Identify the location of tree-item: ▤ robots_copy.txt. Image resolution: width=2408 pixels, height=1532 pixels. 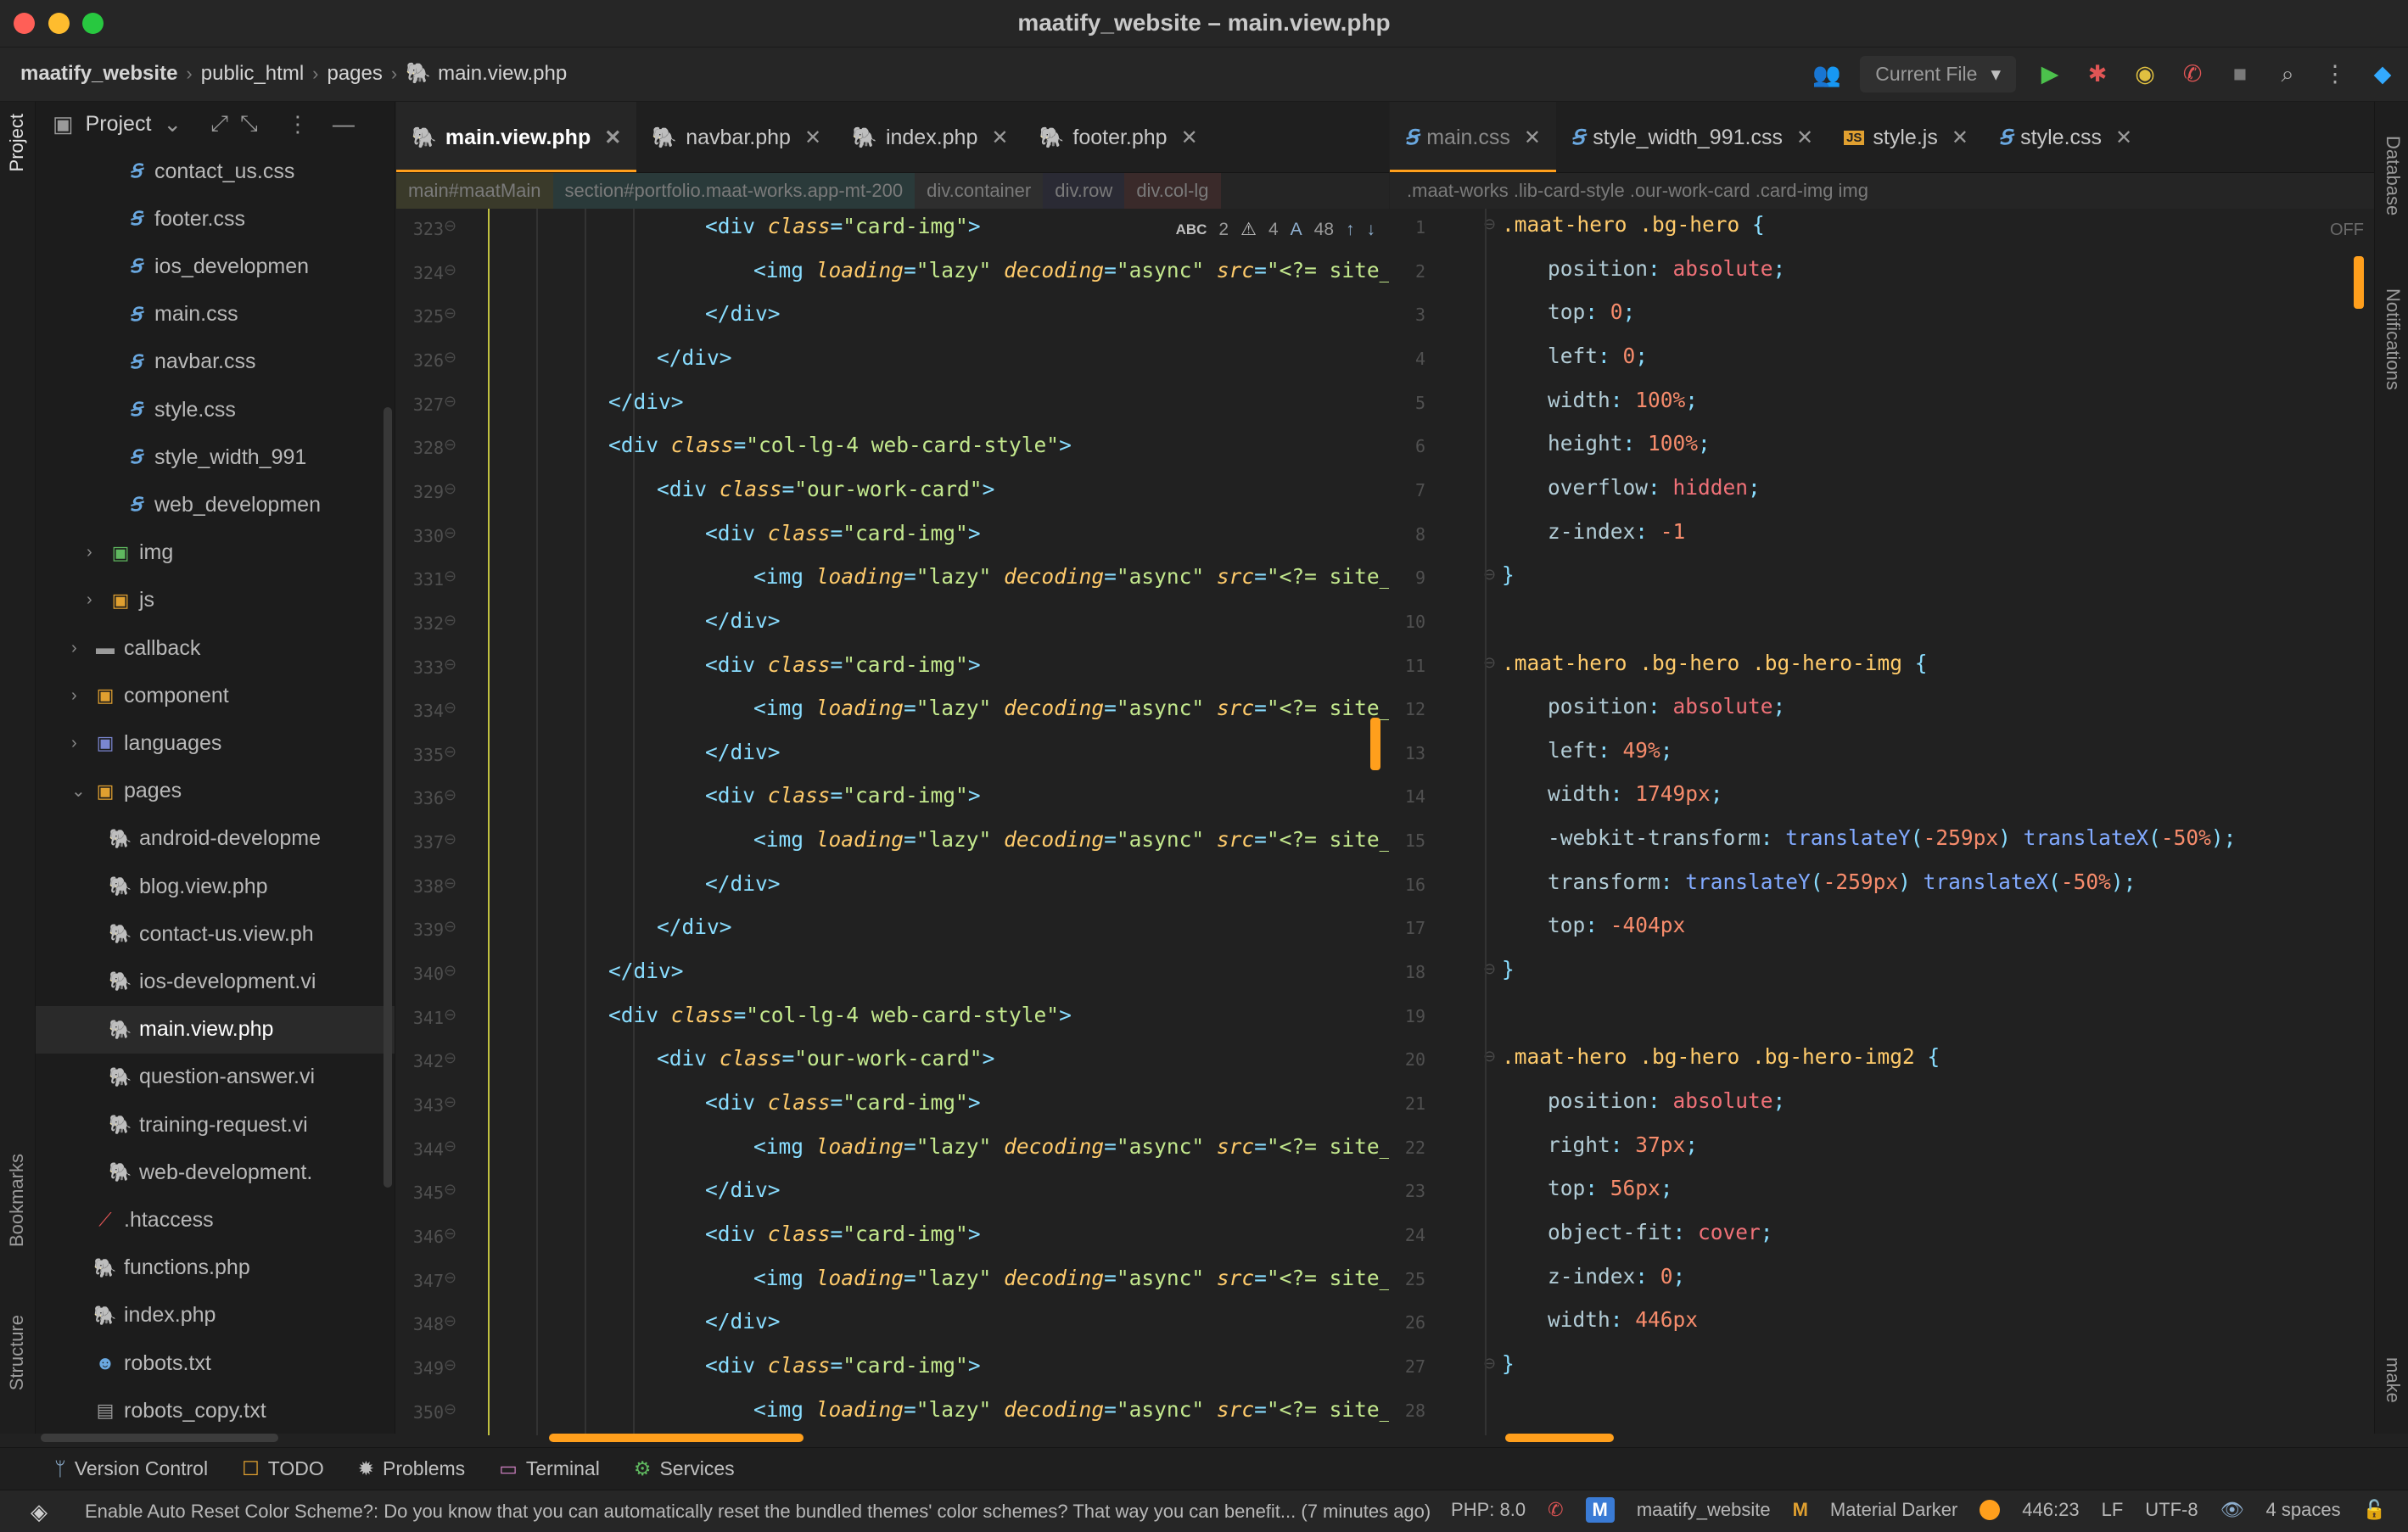
(215, 1410).